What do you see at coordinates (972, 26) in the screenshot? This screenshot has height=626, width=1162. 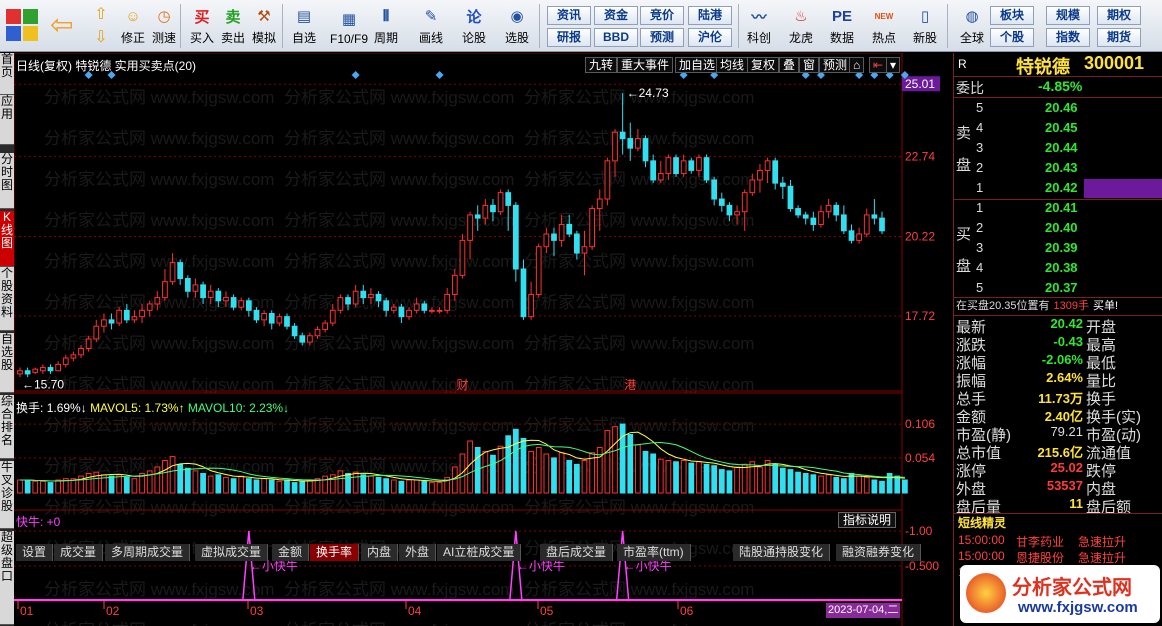 I see `toolbar-button-16: ◍ 全球` at bounding box center [972, 26].